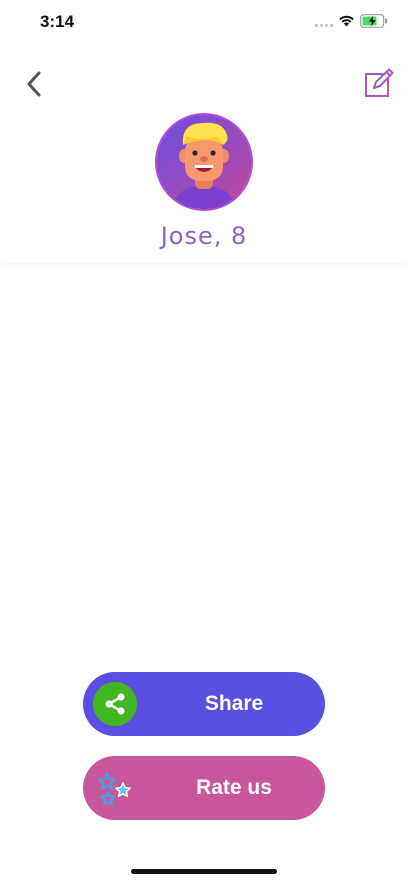 The width and height of the screenshot is (408, 883). I want to click on status-bar: 3:14, so click(204, 22).